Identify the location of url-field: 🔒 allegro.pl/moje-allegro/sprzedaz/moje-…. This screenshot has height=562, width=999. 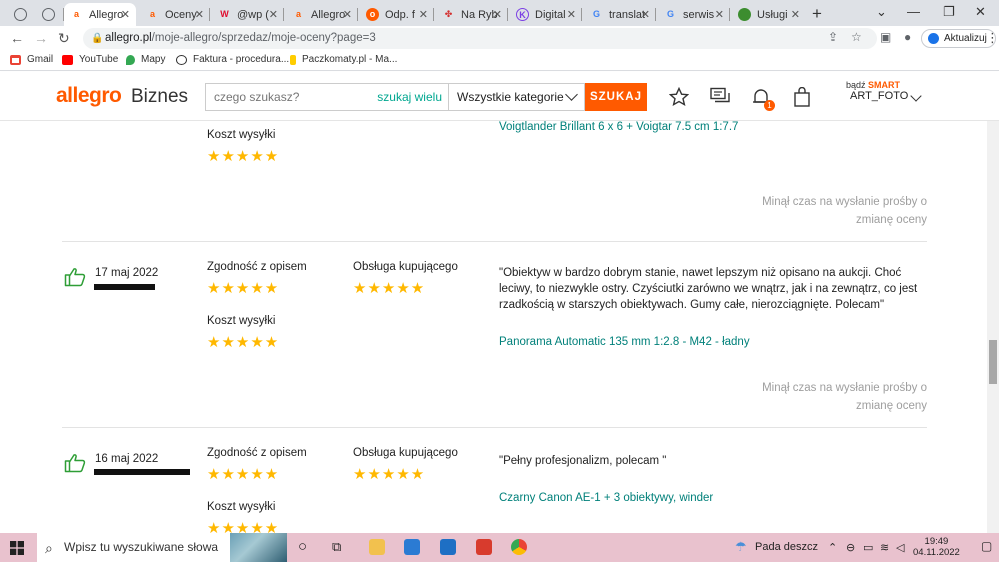
(480, 38).